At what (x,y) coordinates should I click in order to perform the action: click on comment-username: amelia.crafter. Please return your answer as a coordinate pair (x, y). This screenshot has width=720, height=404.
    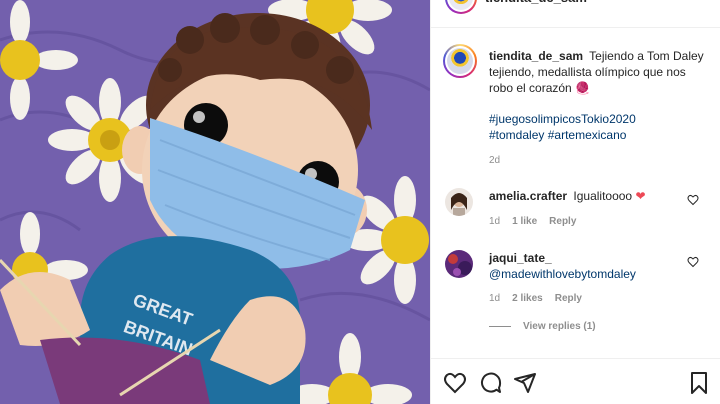
    Looking at the image, I should click on (528, 196).